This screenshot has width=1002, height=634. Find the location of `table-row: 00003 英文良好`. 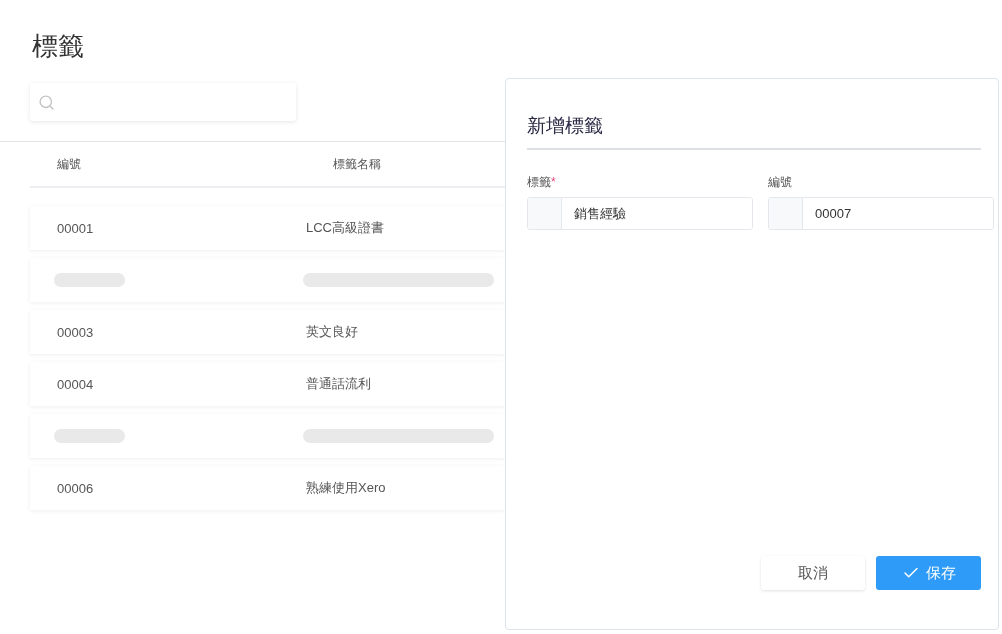

table-row: 00003 英文良好 is located at coordinates (267, 332).